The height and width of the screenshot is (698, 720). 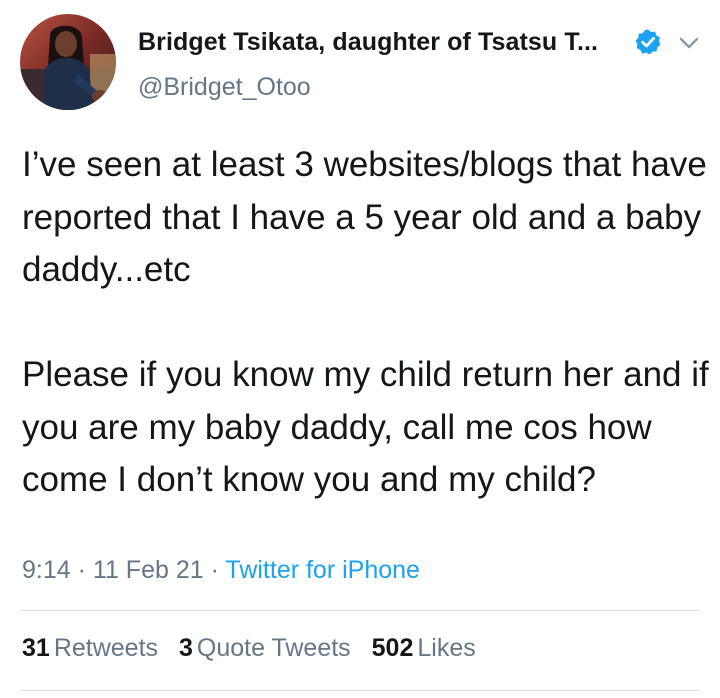 I want to click on quote-tweets-stat: 3 Quote Tweets, so click(x=265, y=648).